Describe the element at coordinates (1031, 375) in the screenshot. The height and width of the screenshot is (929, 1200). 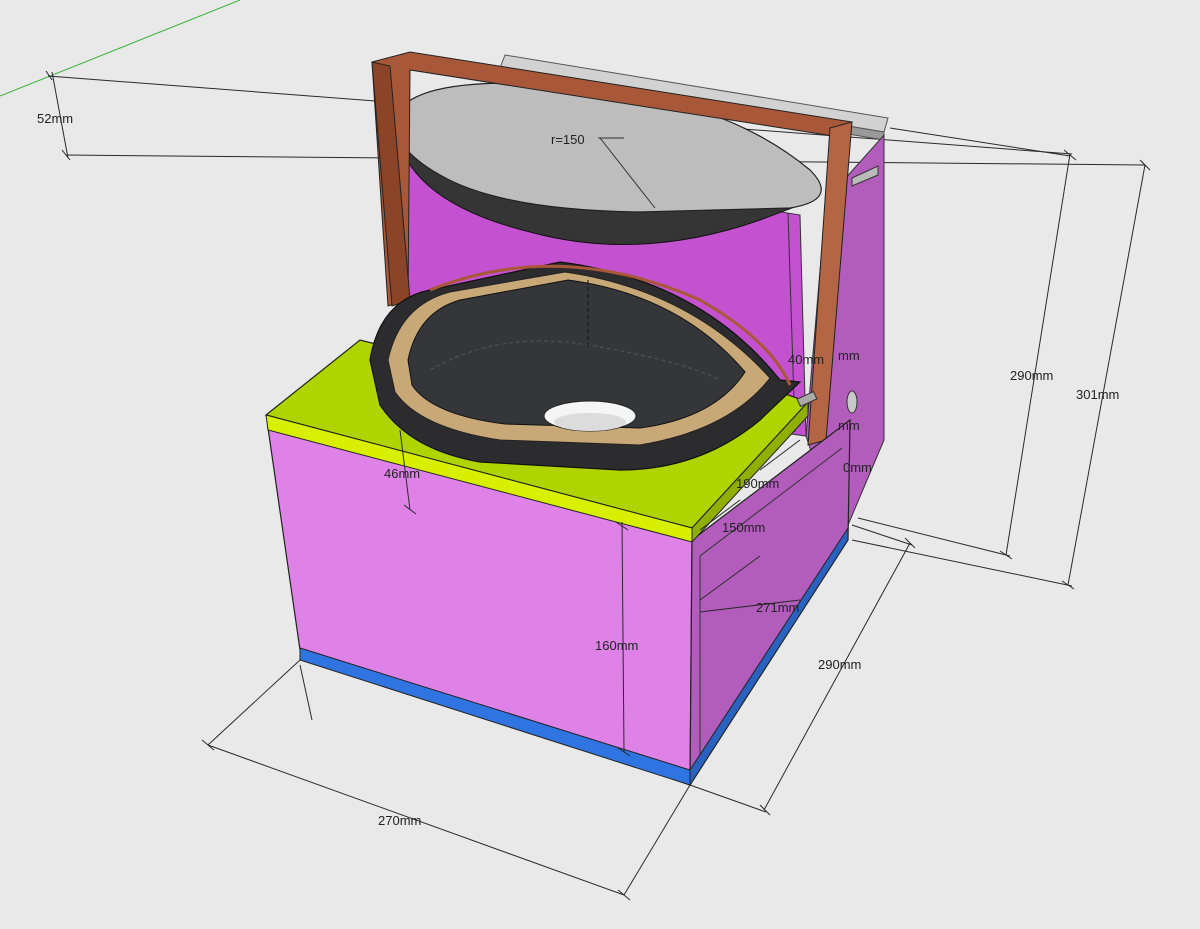
I see `dim-290mm-height-label: 290mm` at that location.